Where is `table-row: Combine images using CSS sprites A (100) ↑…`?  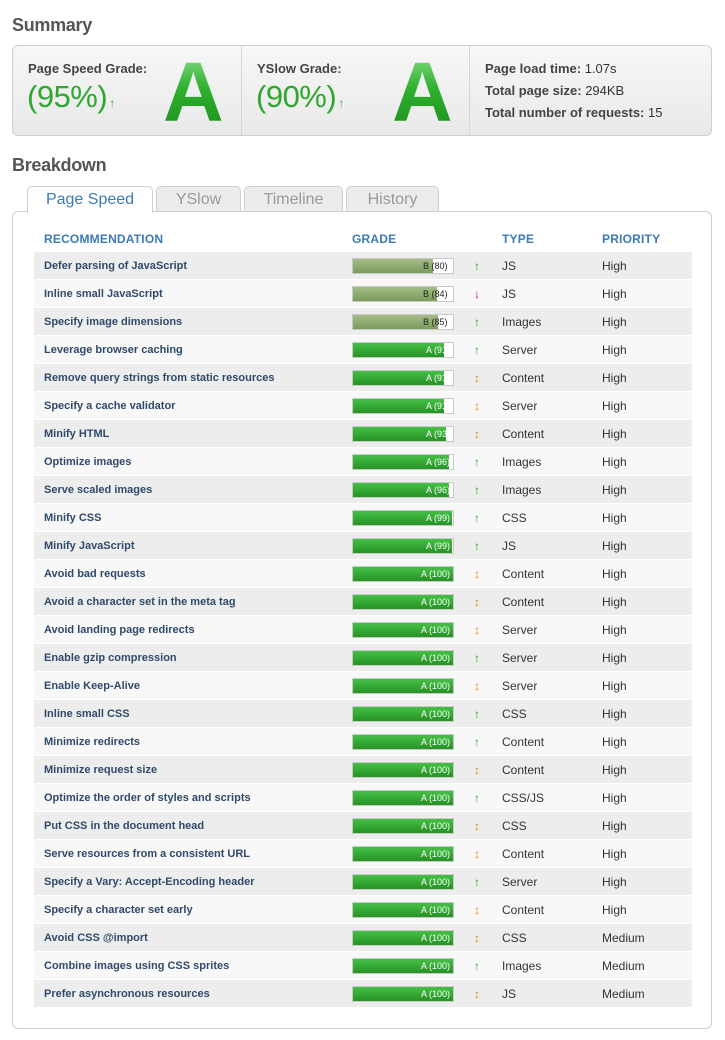 table-row: Combine images using CSS sprites A (100) ↑… is located at coordinates (363, 966).